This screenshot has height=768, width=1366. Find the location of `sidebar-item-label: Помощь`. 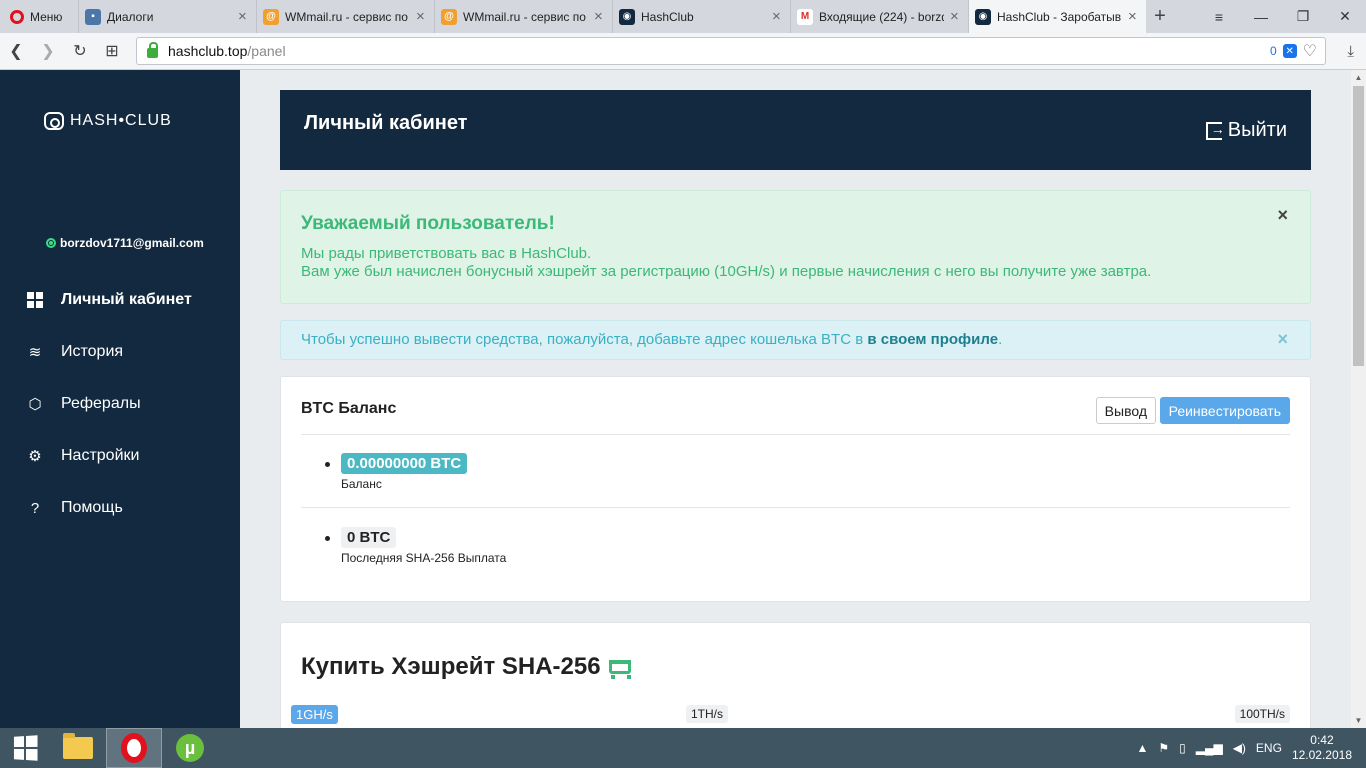

sidebar-item-label: Помощь is located at coordinates (92, 507).